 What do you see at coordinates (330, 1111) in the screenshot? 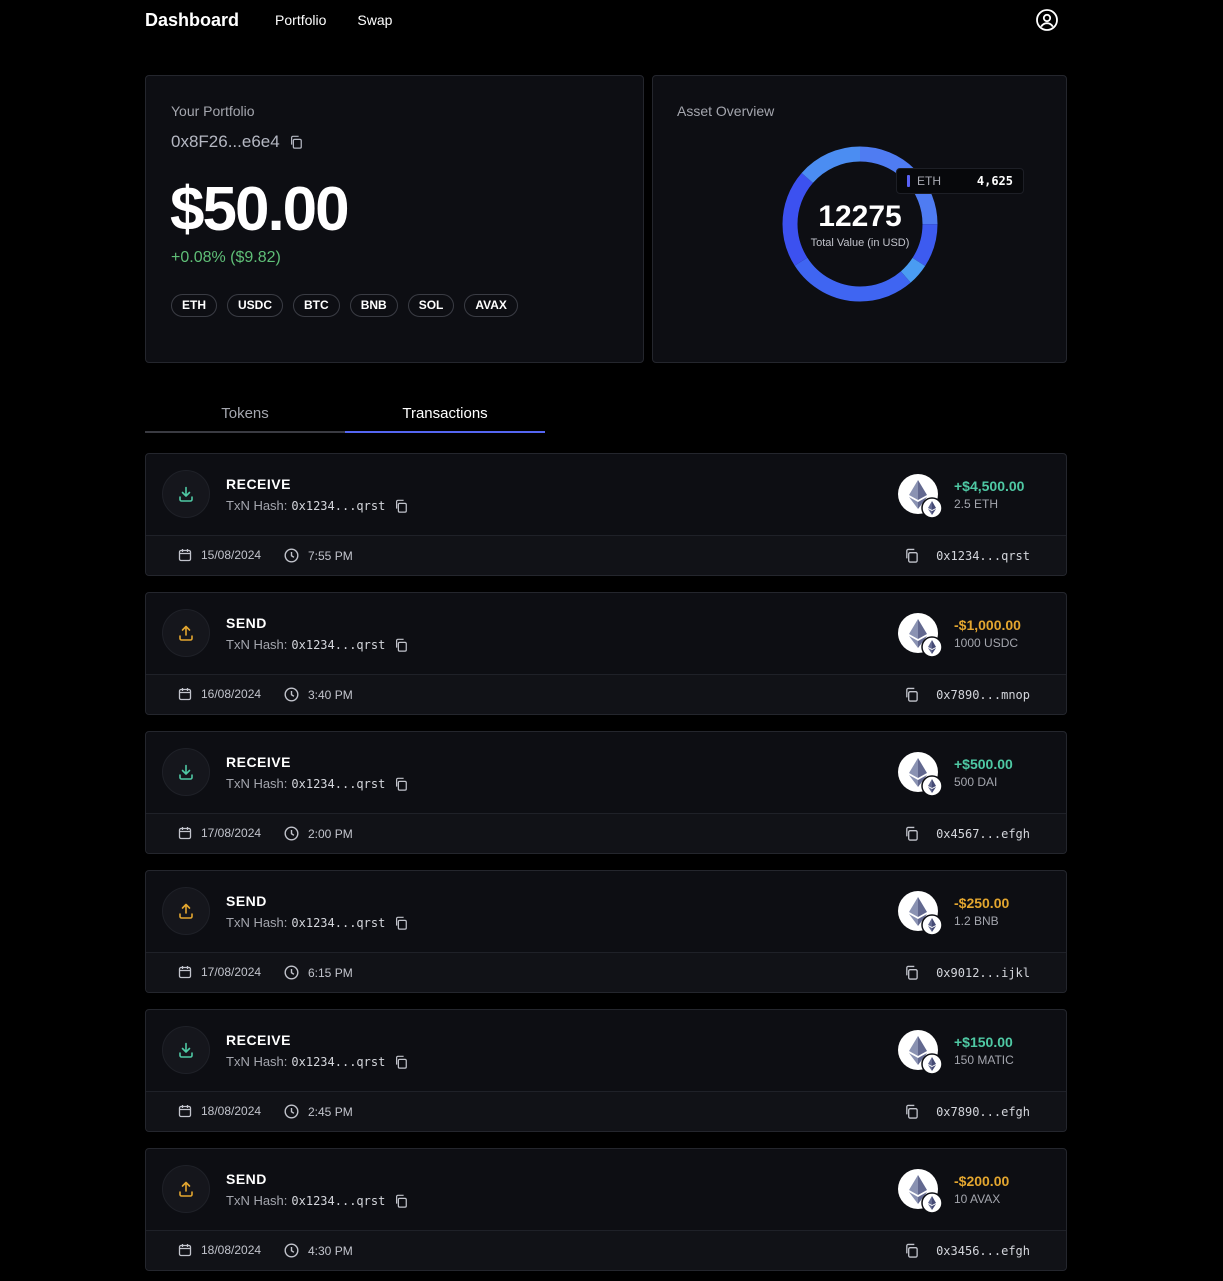
I see `txn-time: 2:45 PM` at bounding box center [330, 1111].